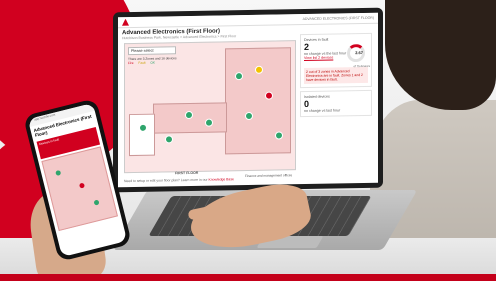 The height and width of the screenshot is (281, 496). I want to click on knowledge-base-link: Knowledge Base, so click(220, 179).